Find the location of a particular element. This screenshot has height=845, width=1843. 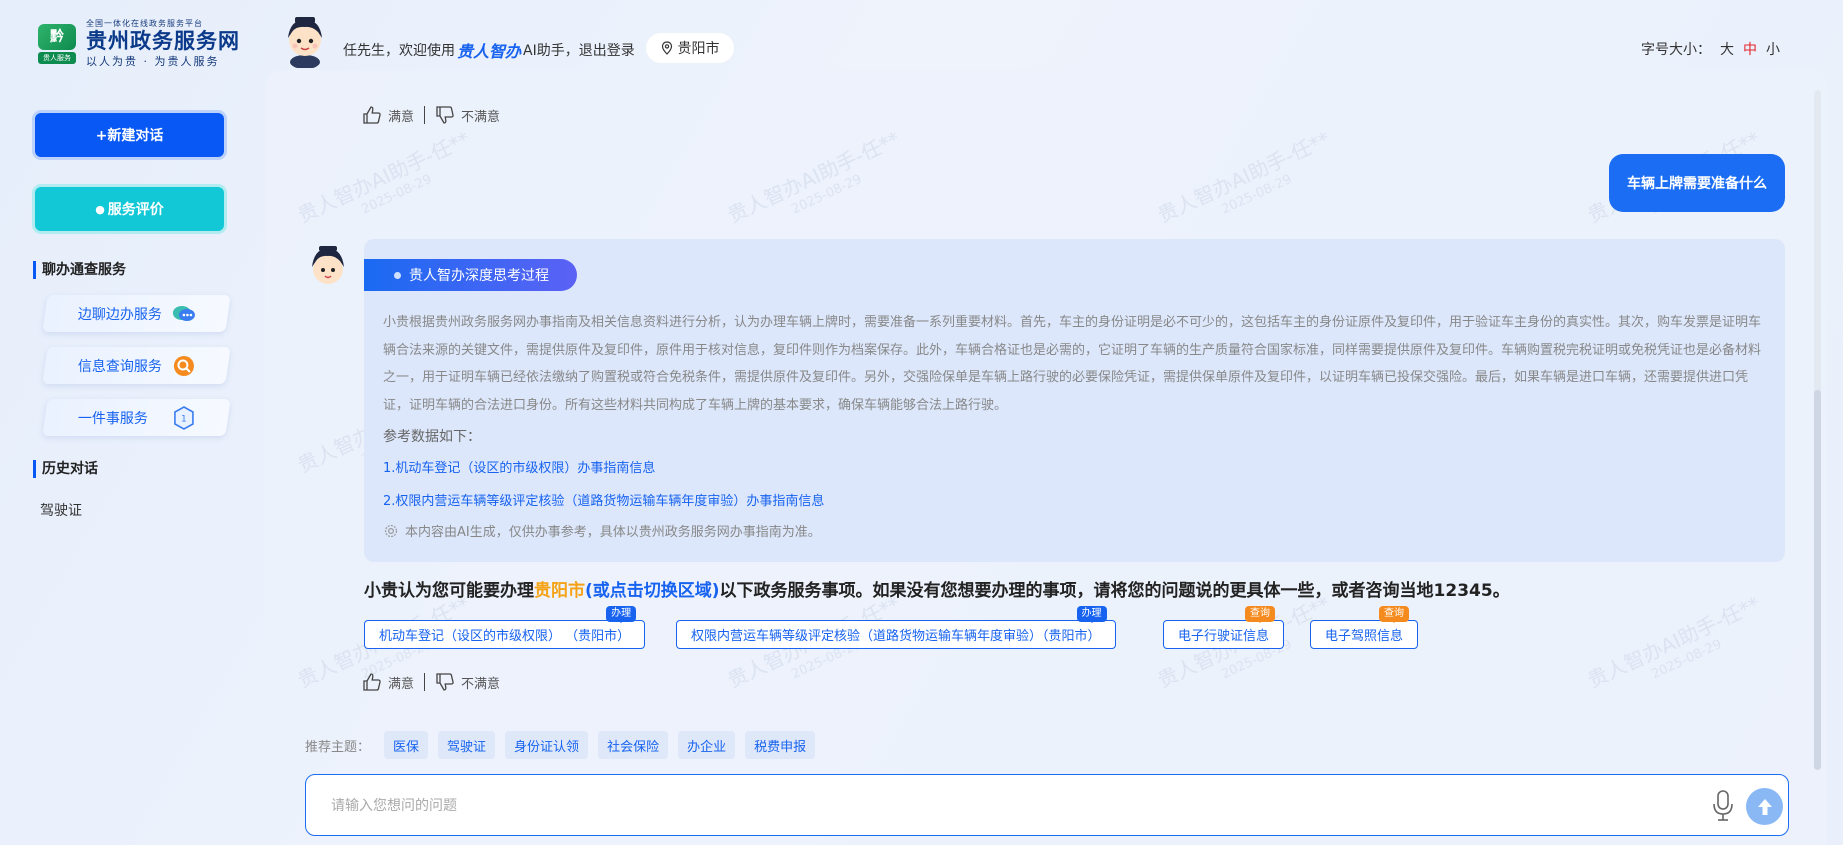

section-title-services: 聊办通查服务 is located at coordinates (79, 270).